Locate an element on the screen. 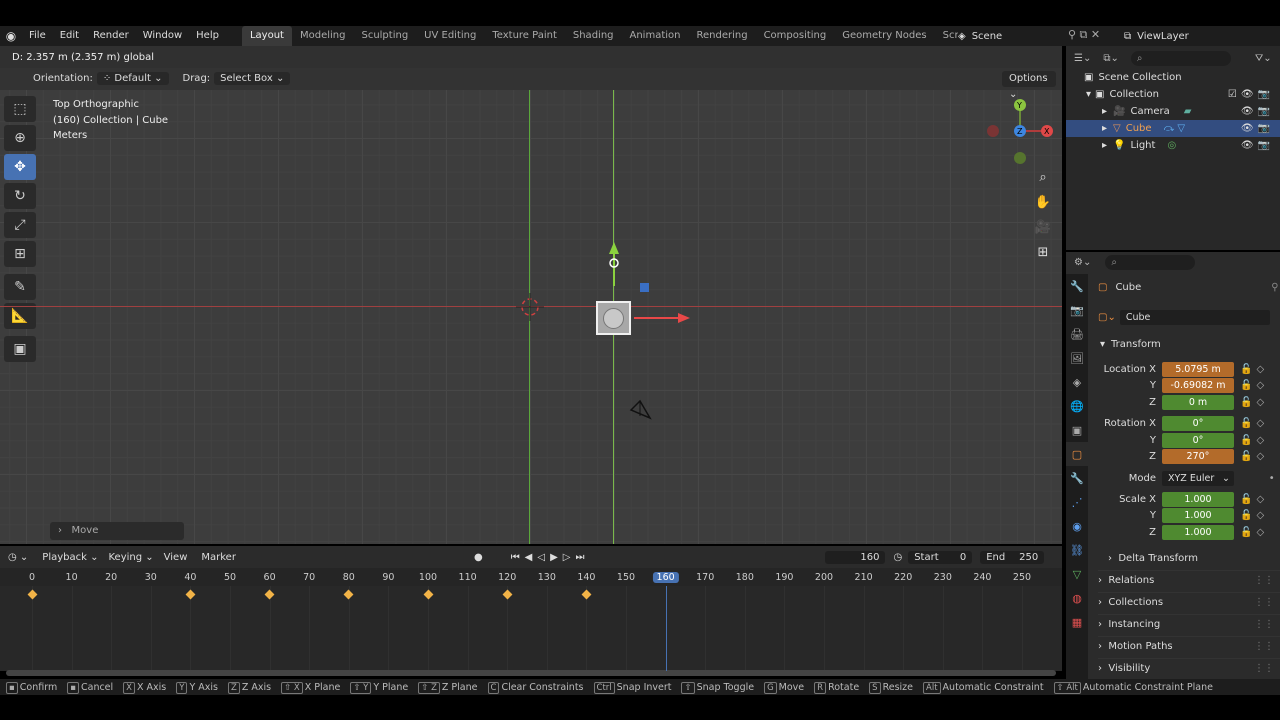 The image size is (1280, 720). outliner-editor-icon: ☰⌄ is located at coordinates (1082, 58).